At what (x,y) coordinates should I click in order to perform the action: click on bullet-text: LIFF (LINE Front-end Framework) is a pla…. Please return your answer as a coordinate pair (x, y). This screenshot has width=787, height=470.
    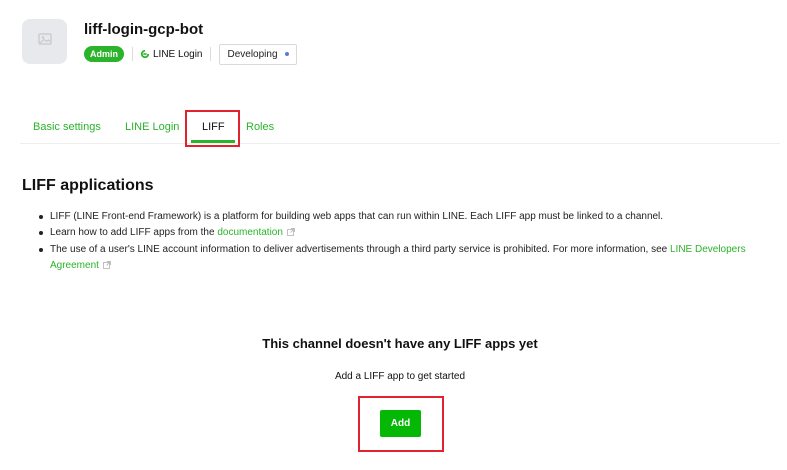
    Looking at the image, I should click on (357, 216).